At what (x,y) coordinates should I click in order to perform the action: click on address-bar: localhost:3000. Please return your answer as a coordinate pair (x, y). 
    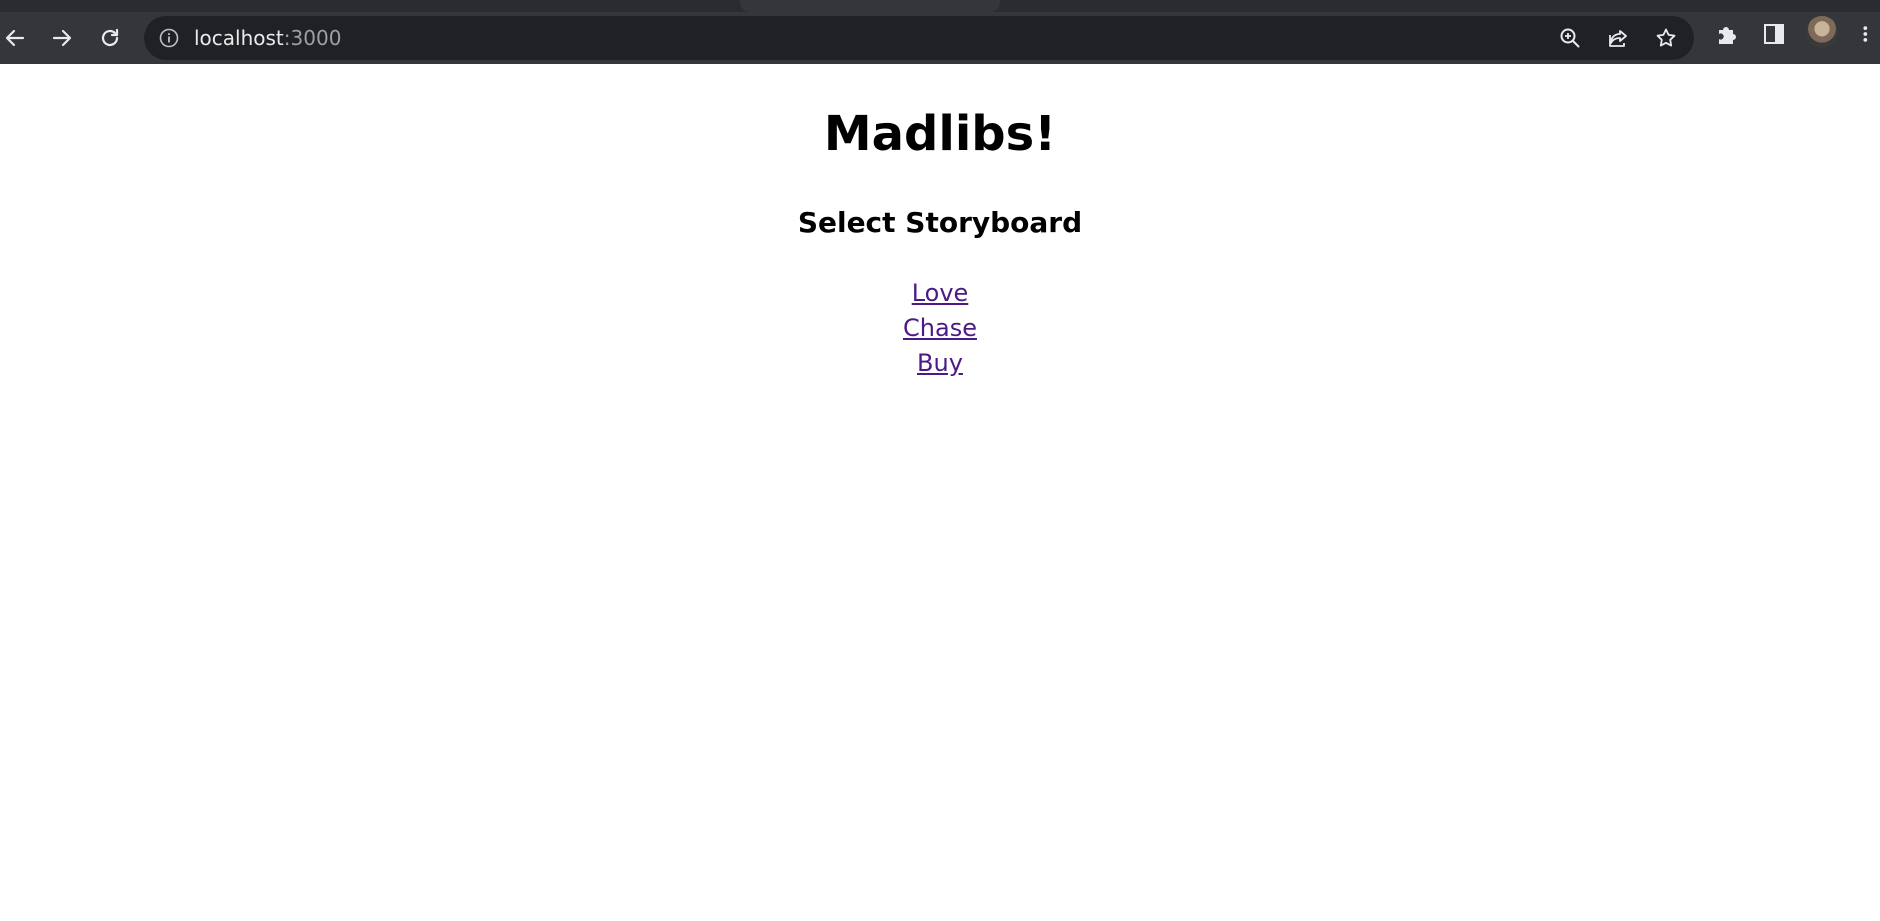
    Looking at the image, I should click on (919, 38).